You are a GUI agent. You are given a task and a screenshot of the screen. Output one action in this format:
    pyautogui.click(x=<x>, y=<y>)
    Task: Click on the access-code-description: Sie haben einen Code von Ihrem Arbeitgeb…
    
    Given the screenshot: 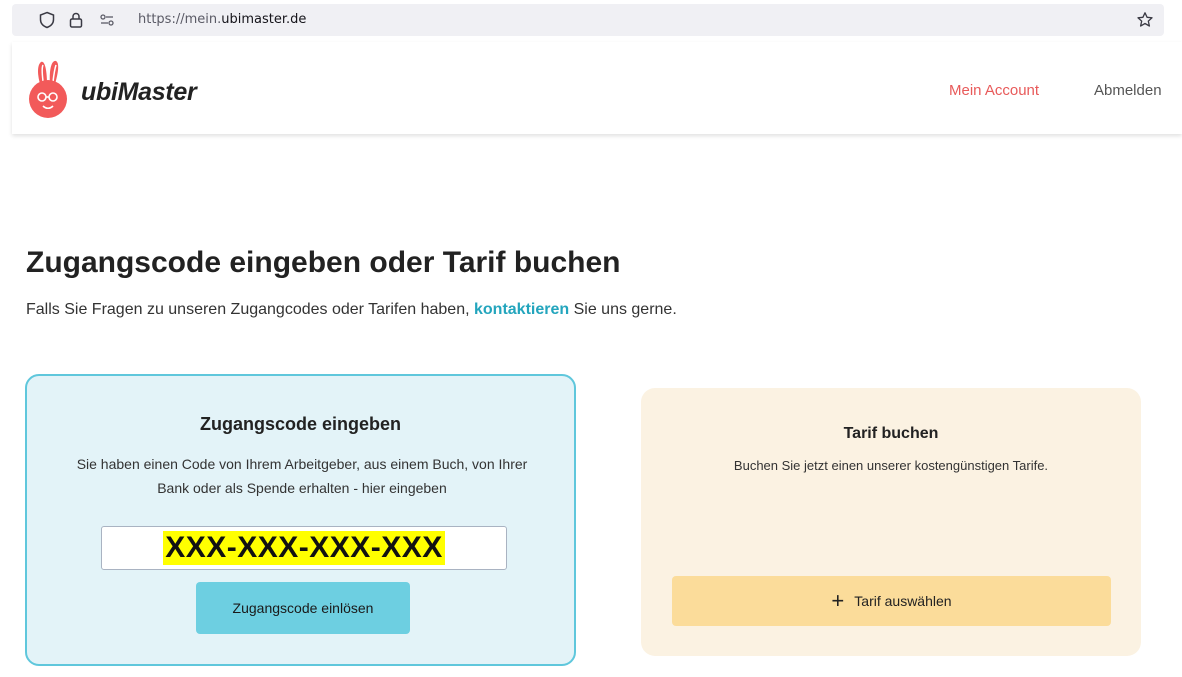 What is the action you would take?
    pyautogui.click(x=302, y=476)
    